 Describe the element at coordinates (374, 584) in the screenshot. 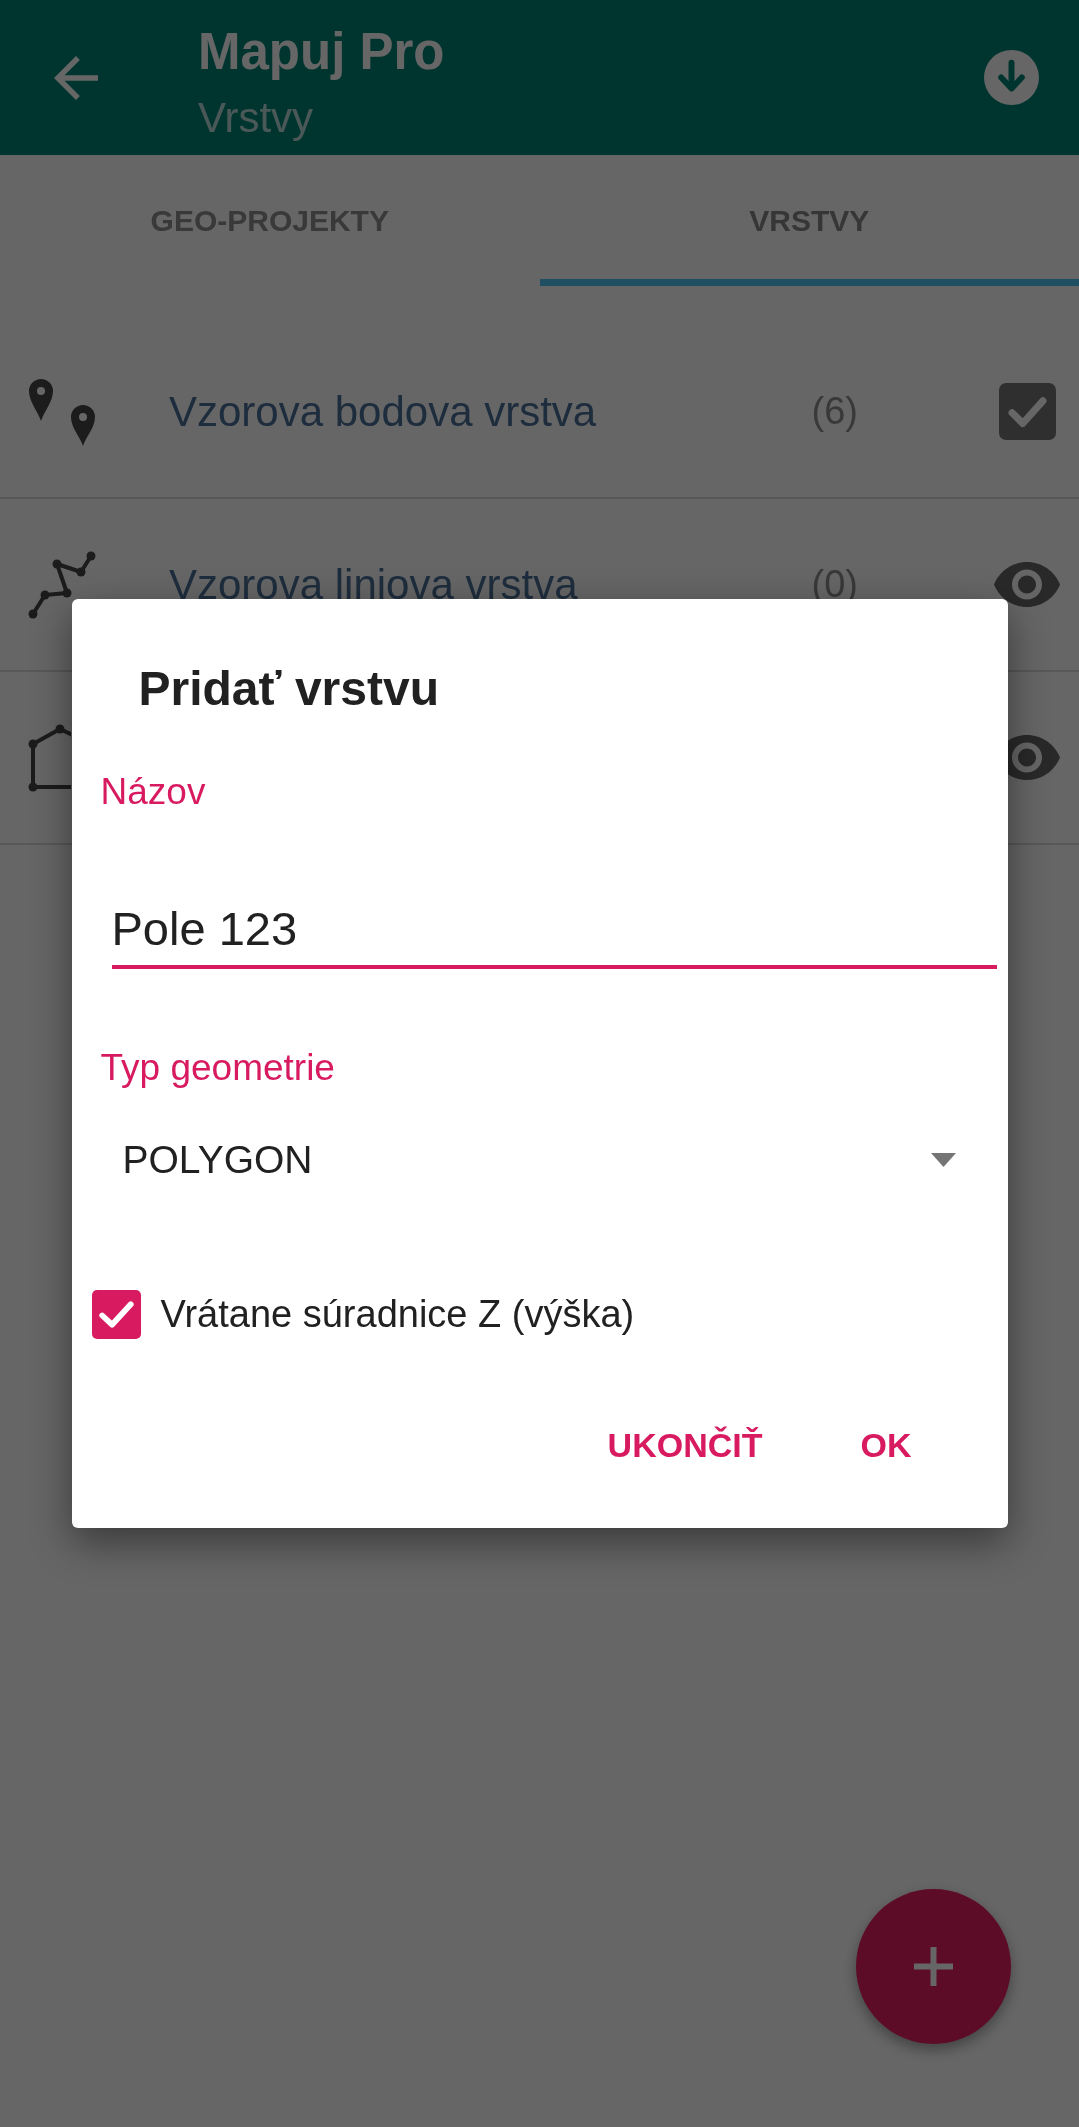

I see `layer-name: Vzorova liniova vrstva` at that location.